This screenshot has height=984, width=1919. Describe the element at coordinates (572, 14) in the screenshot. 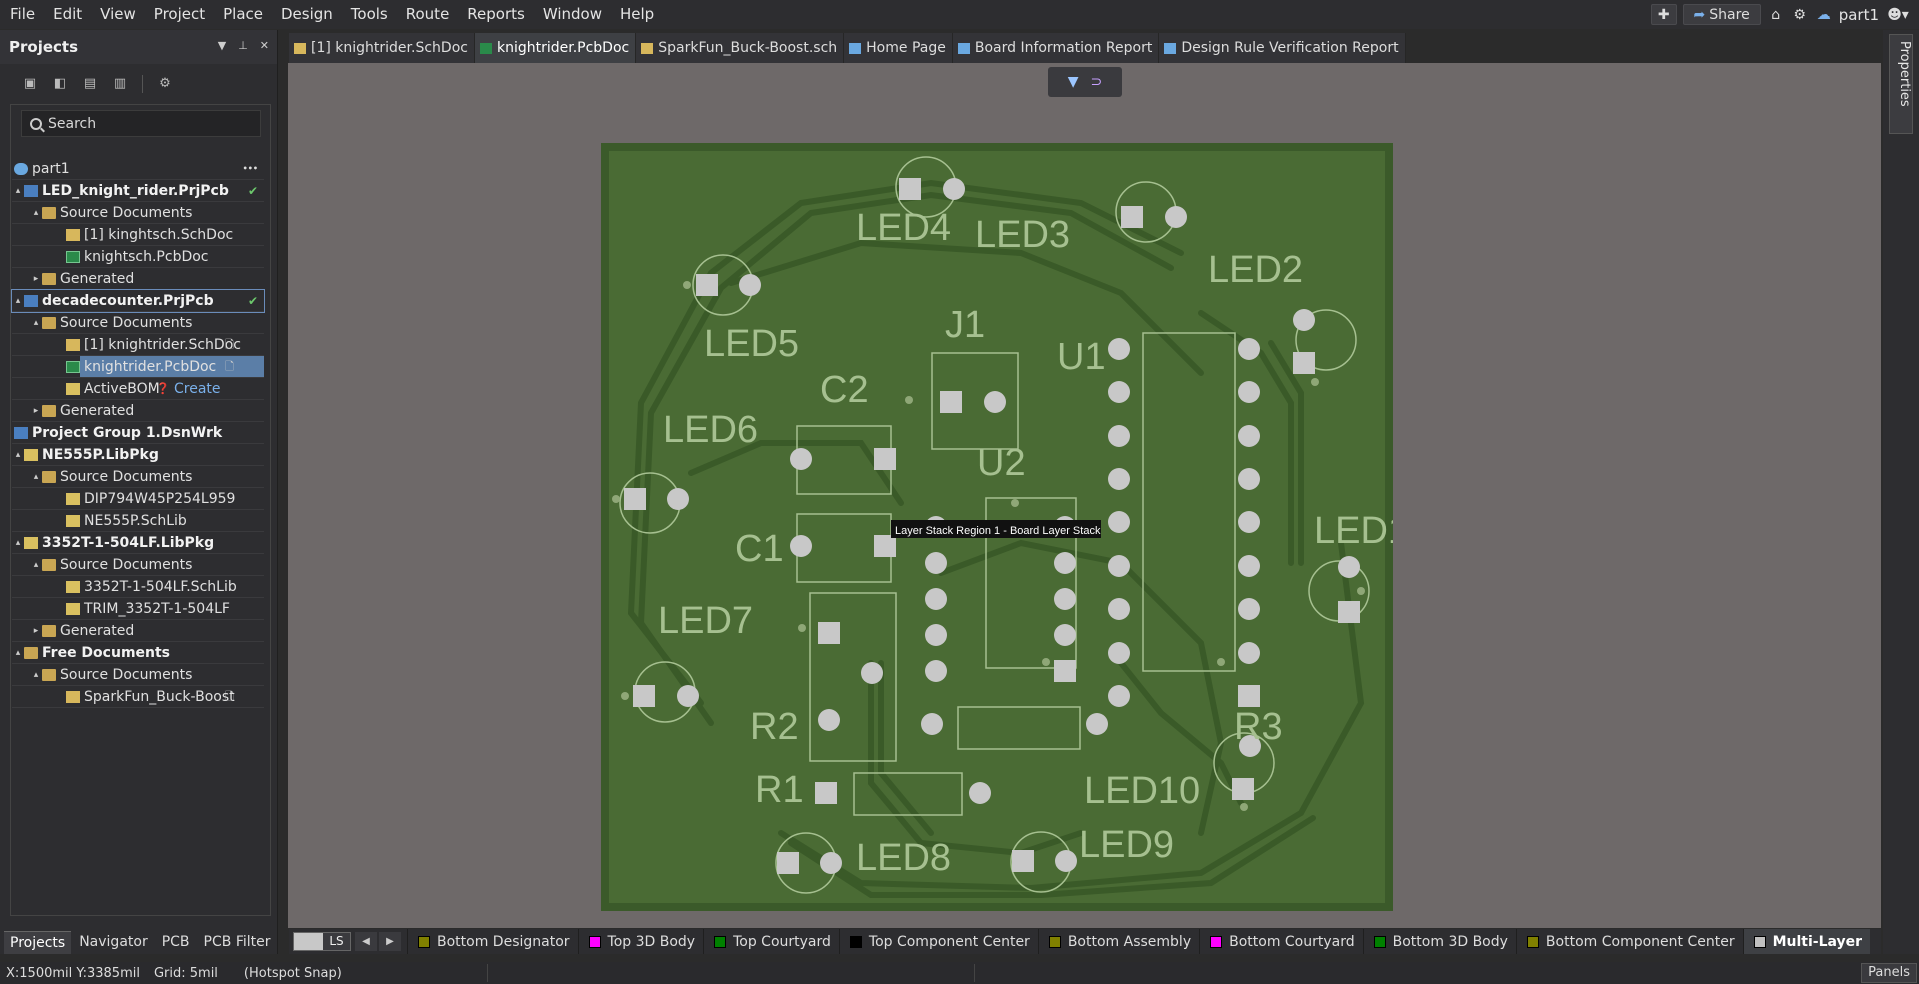

I see `menu-window: Window` at that location.